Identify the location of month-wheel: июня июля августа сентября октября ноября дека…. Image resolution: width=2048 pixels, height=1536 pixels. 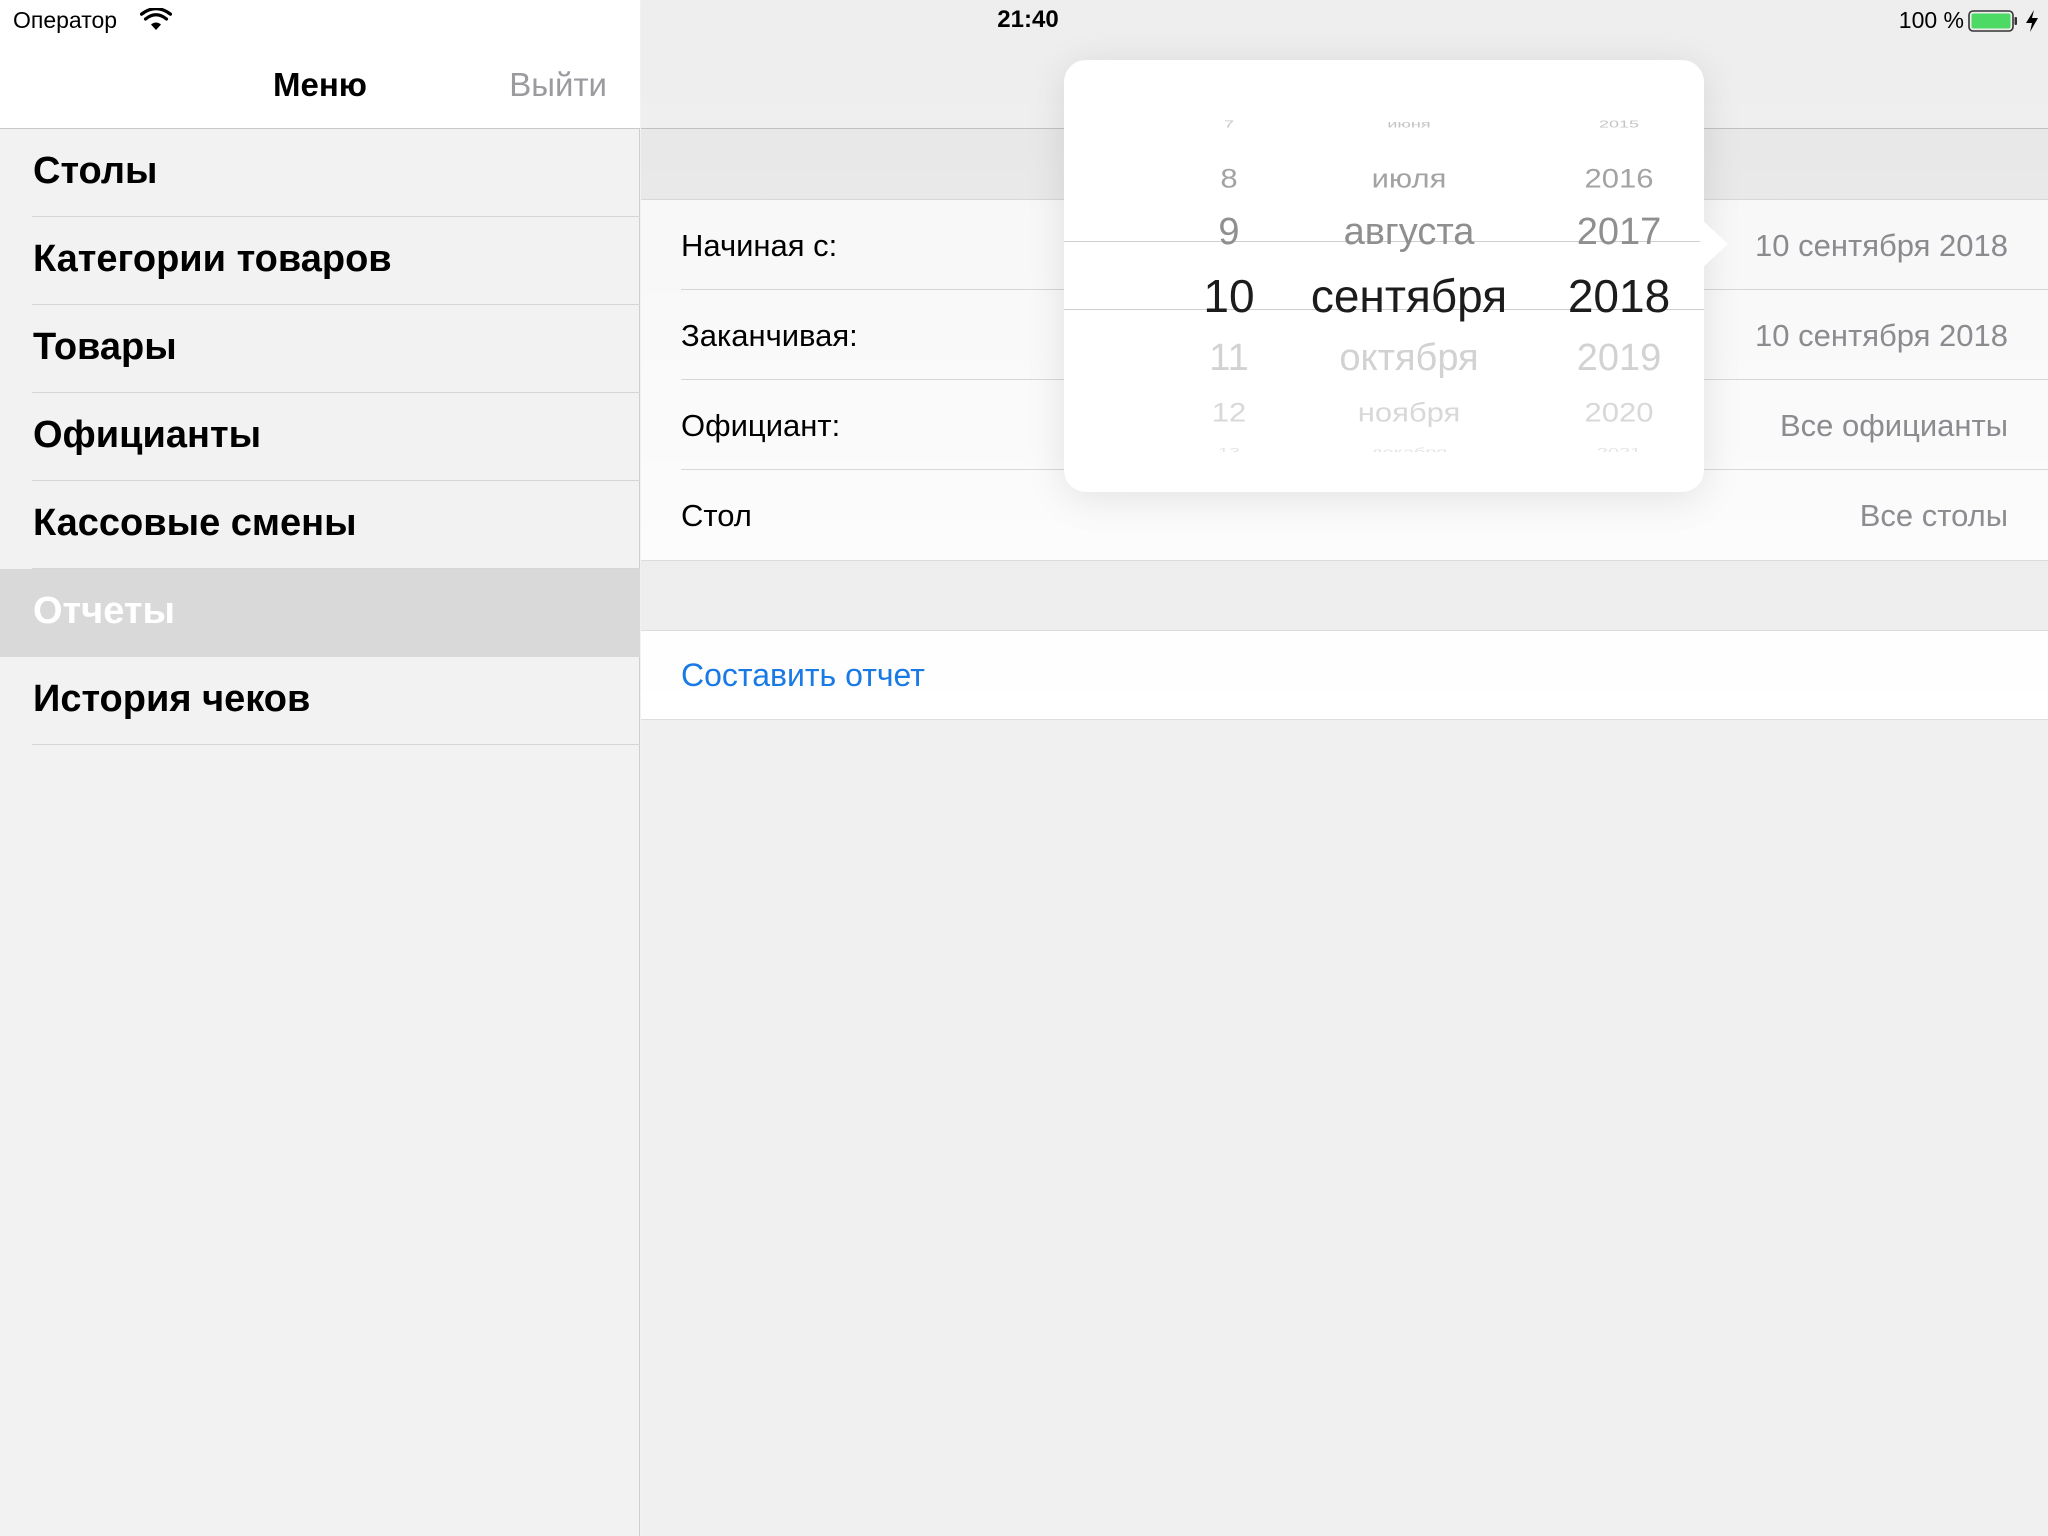
(1409, 276).